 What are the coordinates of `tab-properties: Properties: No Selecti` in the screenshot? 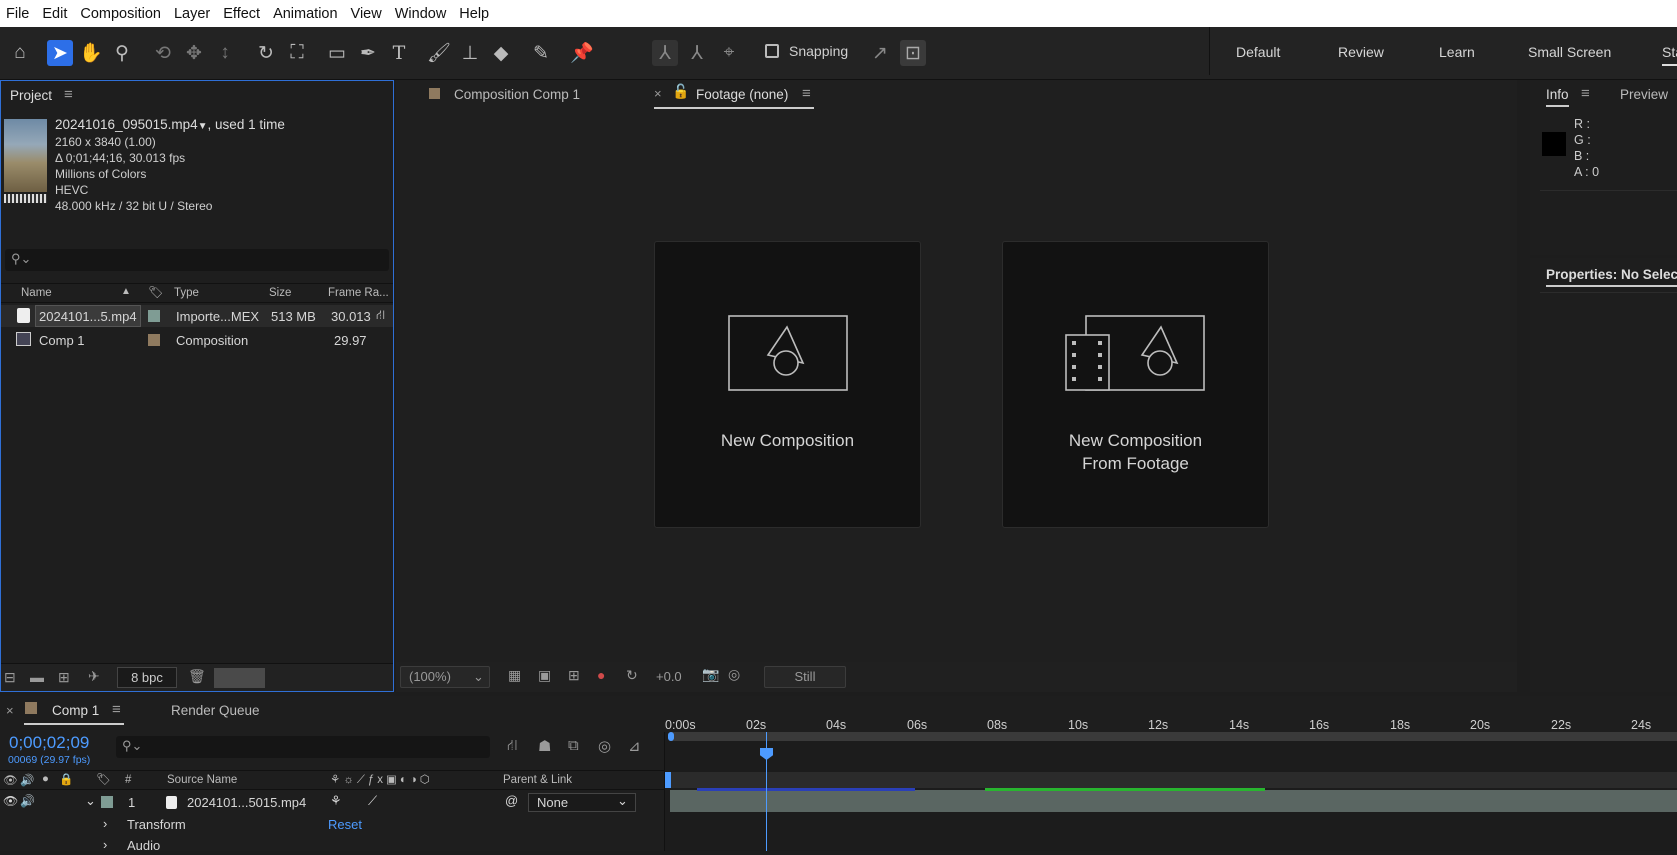 It's located at (1611, 277).